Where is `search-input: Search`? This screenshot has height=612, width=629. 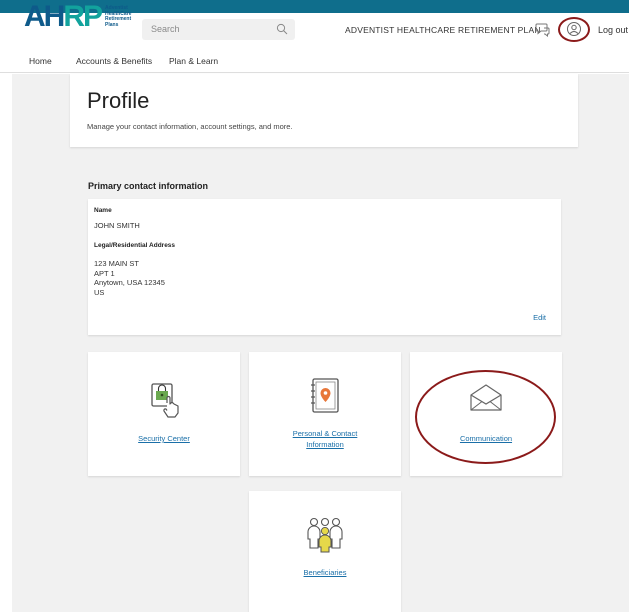 search-input: Search is located at coordinates (218, 29).